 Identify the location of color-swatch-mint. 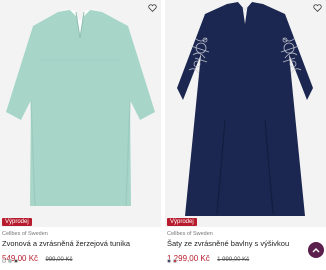
(10, 261).